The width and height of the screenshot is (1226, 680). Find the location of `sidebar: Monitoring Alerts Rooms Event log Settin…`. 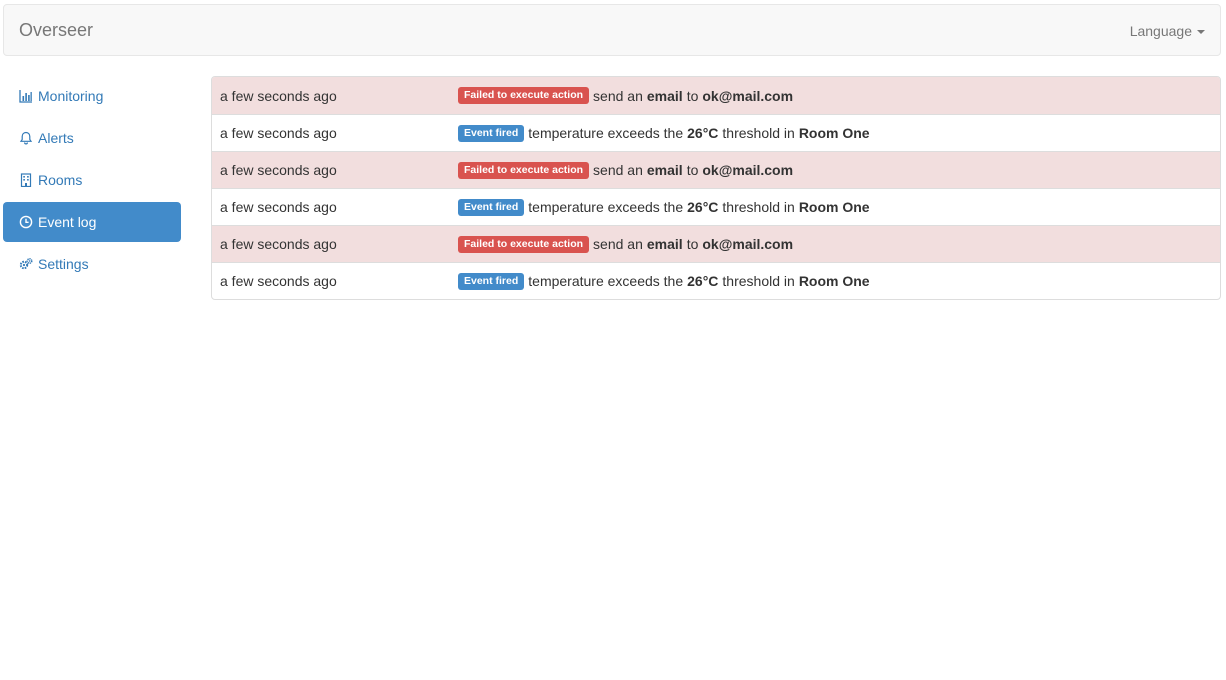

sidebar: Monitoring Alerts Rooms Event log Settin… is located at coordinates (92, 181).